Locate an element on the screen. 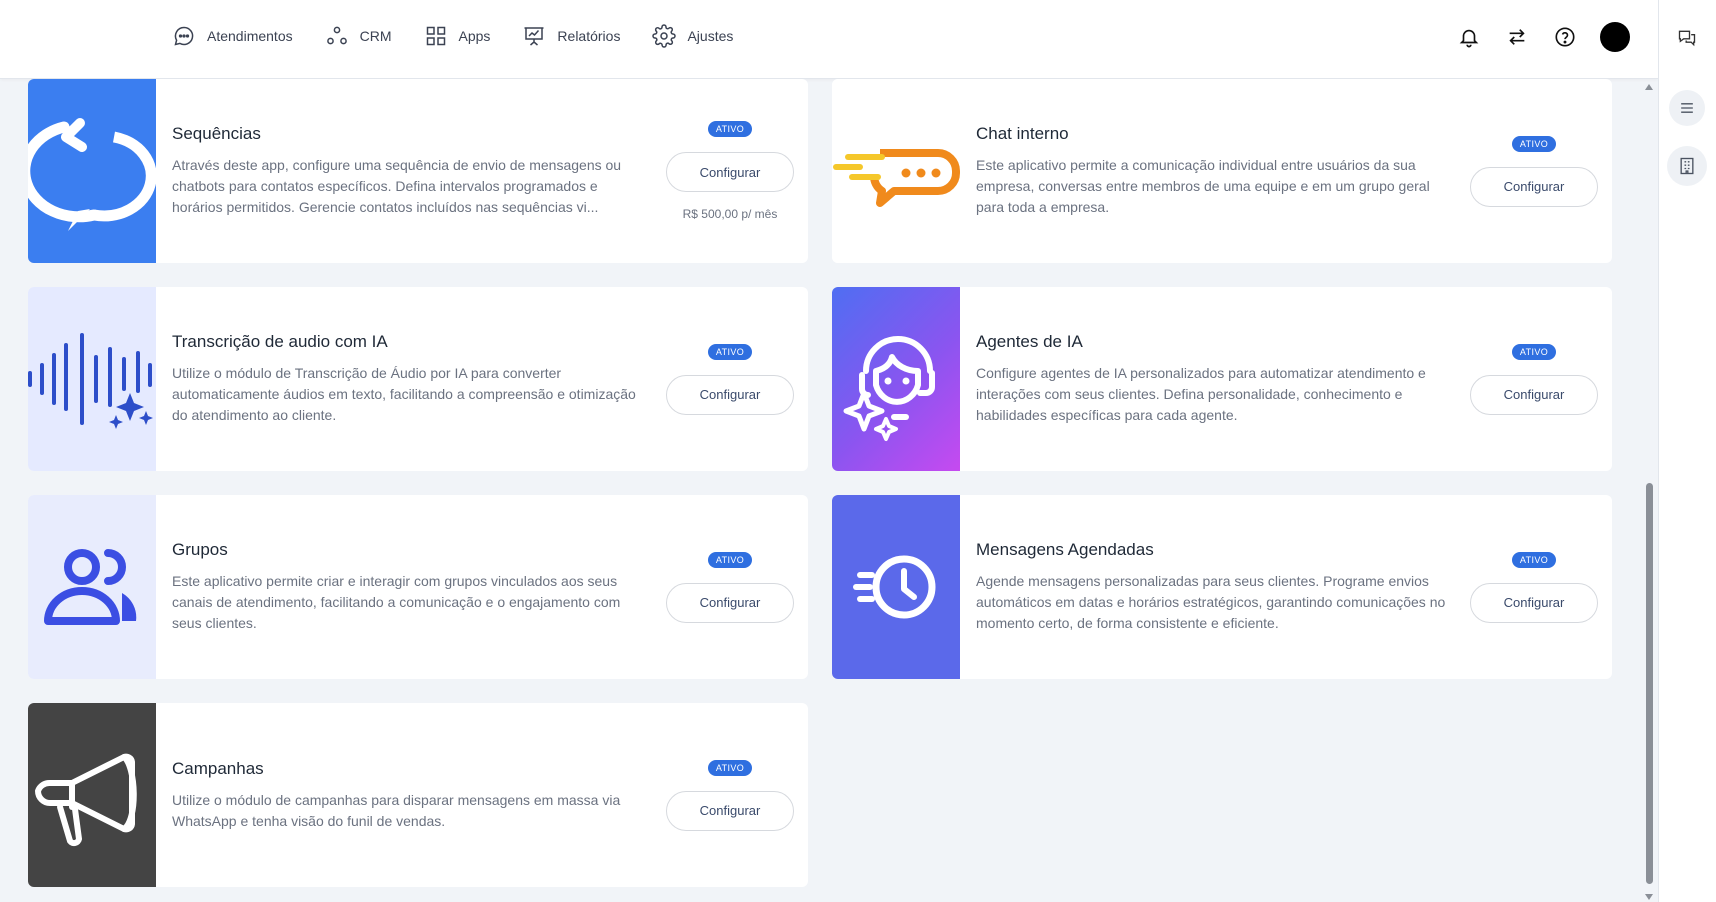 This screenshot has height=902, width=1716. company-button is located at coordinates (1687, 166).